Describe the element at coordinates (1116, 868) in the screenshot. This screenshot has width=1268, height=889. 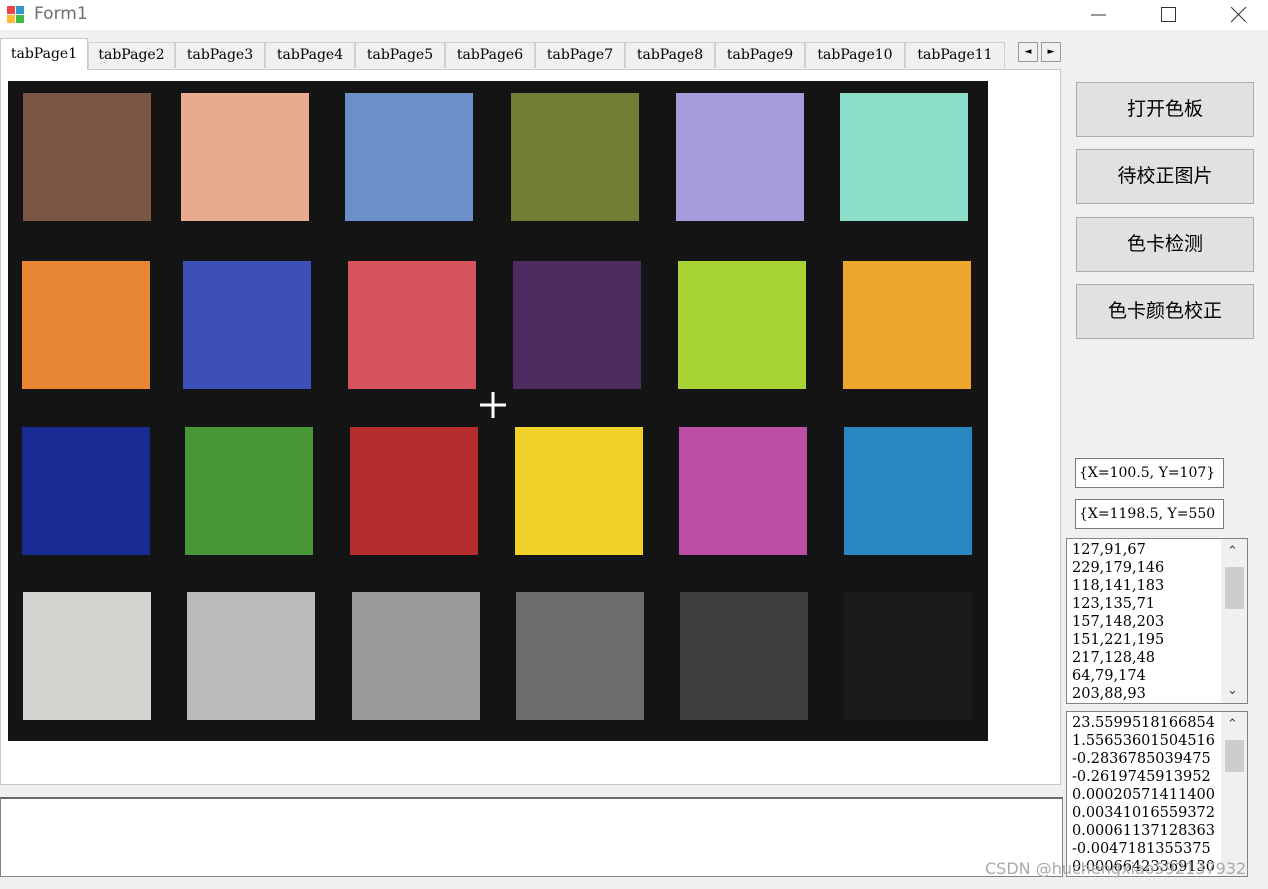
I see `watermark: CSDN @huchengxiao592137932` at that location.